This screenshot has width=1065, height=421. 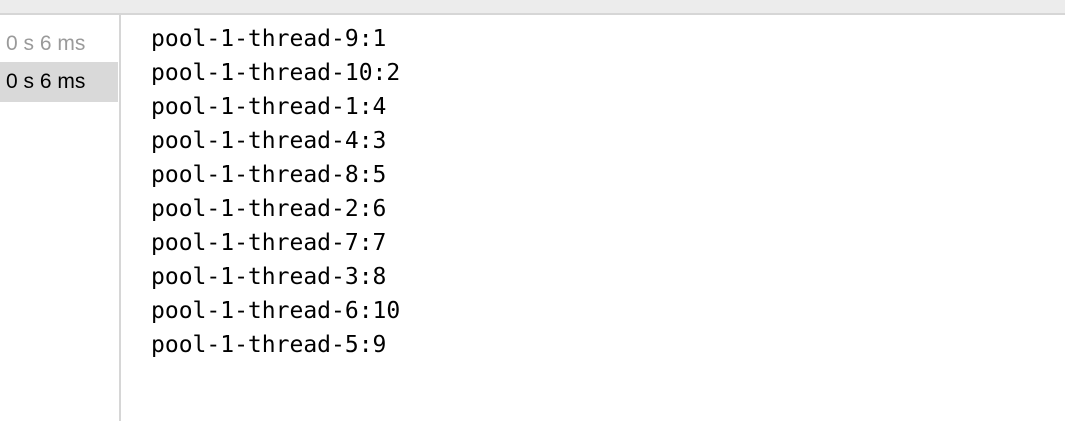 What do you see at coordinates (276, 311) in the screenshot?
I see `console-line: pool-1-thread-6:10` at bounding box center [276, 311].